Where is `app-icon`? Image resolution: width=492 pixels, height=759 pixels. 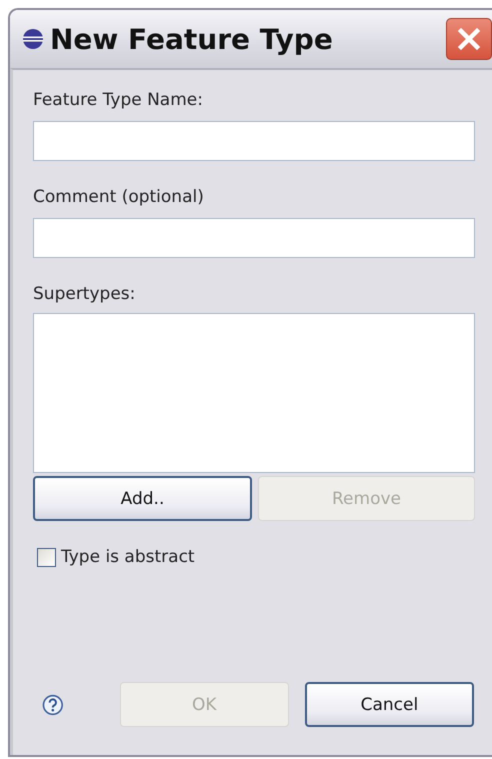
app-icon is located at coordinates (33, 39).